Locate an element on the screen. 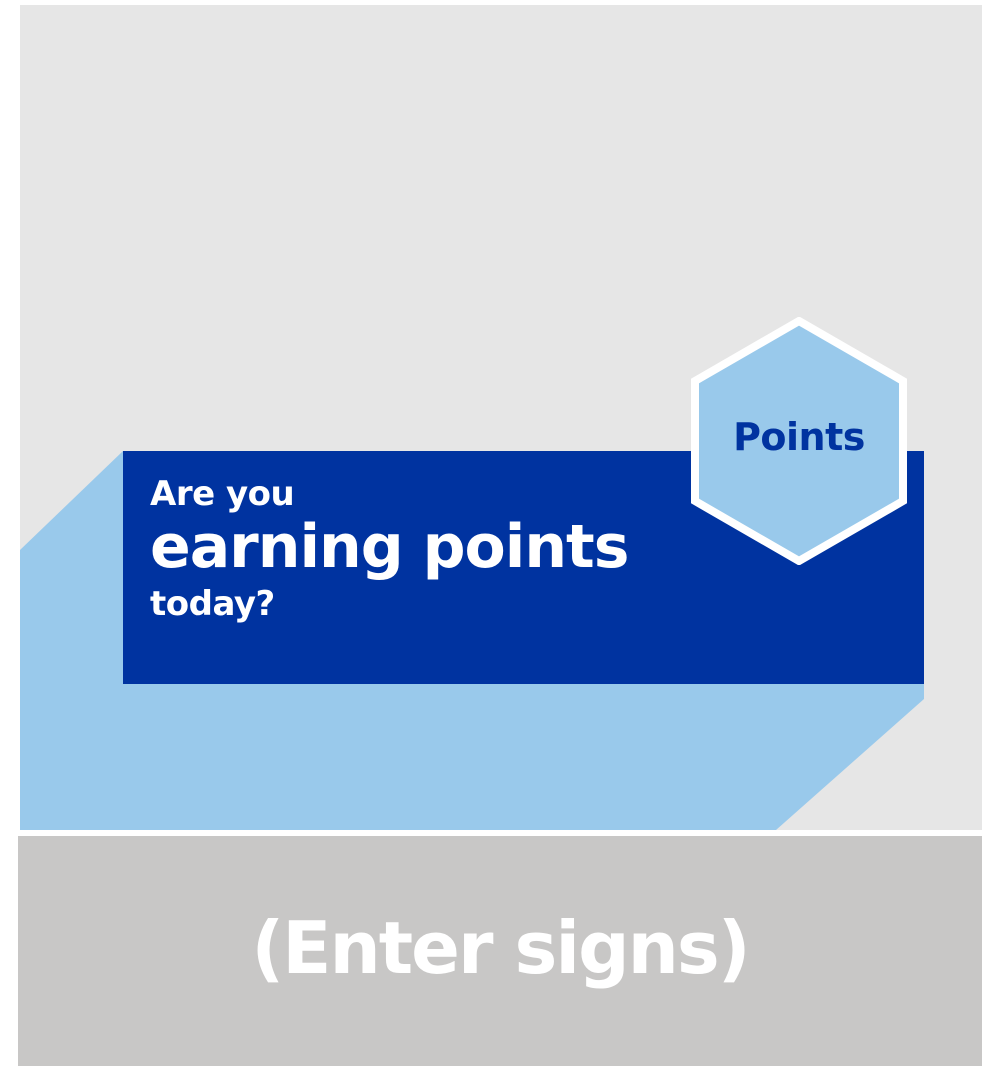 This screenshot has width=982, height=1066. headline-text: Are you earning points today? is located at coordinates (389, 549).